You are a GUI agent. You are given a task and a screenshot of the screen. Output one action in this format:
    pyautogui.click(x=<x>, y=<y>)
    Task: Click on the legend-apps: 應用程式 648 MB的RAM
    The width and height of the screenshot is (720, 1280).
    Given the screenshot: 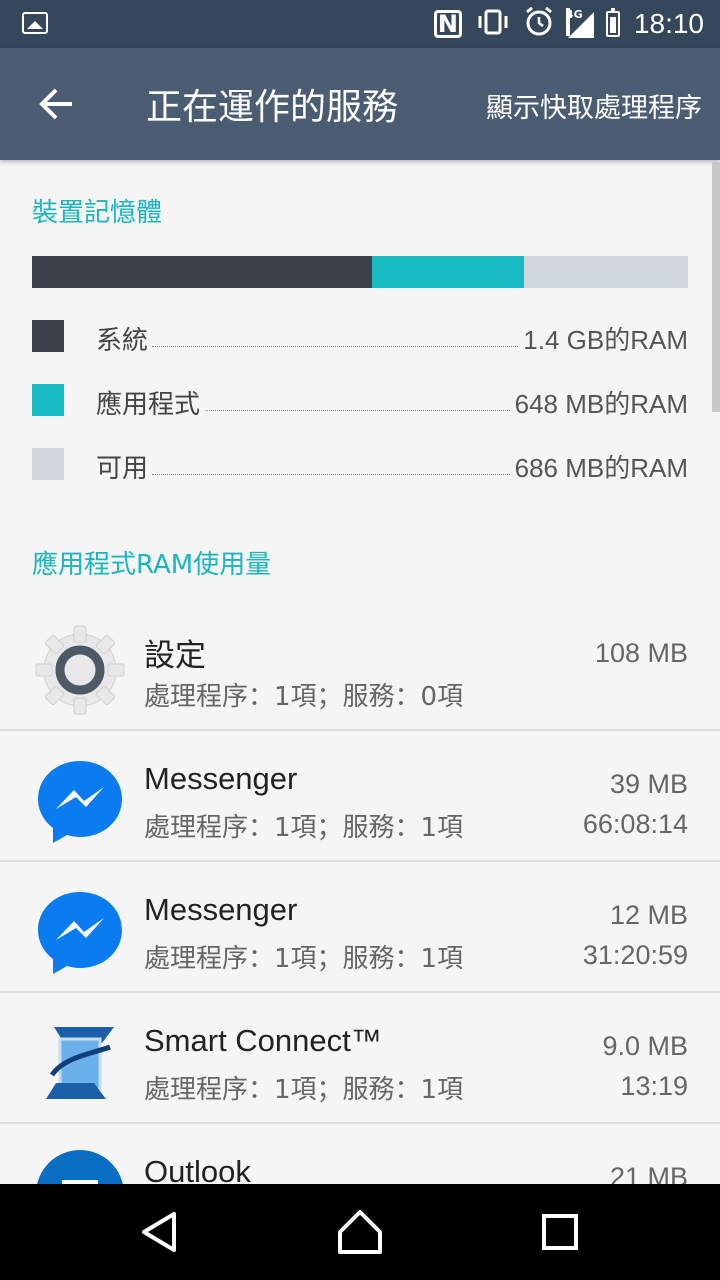 What is the action you would take?
    pyautogui.click(x=360, y=404)
    